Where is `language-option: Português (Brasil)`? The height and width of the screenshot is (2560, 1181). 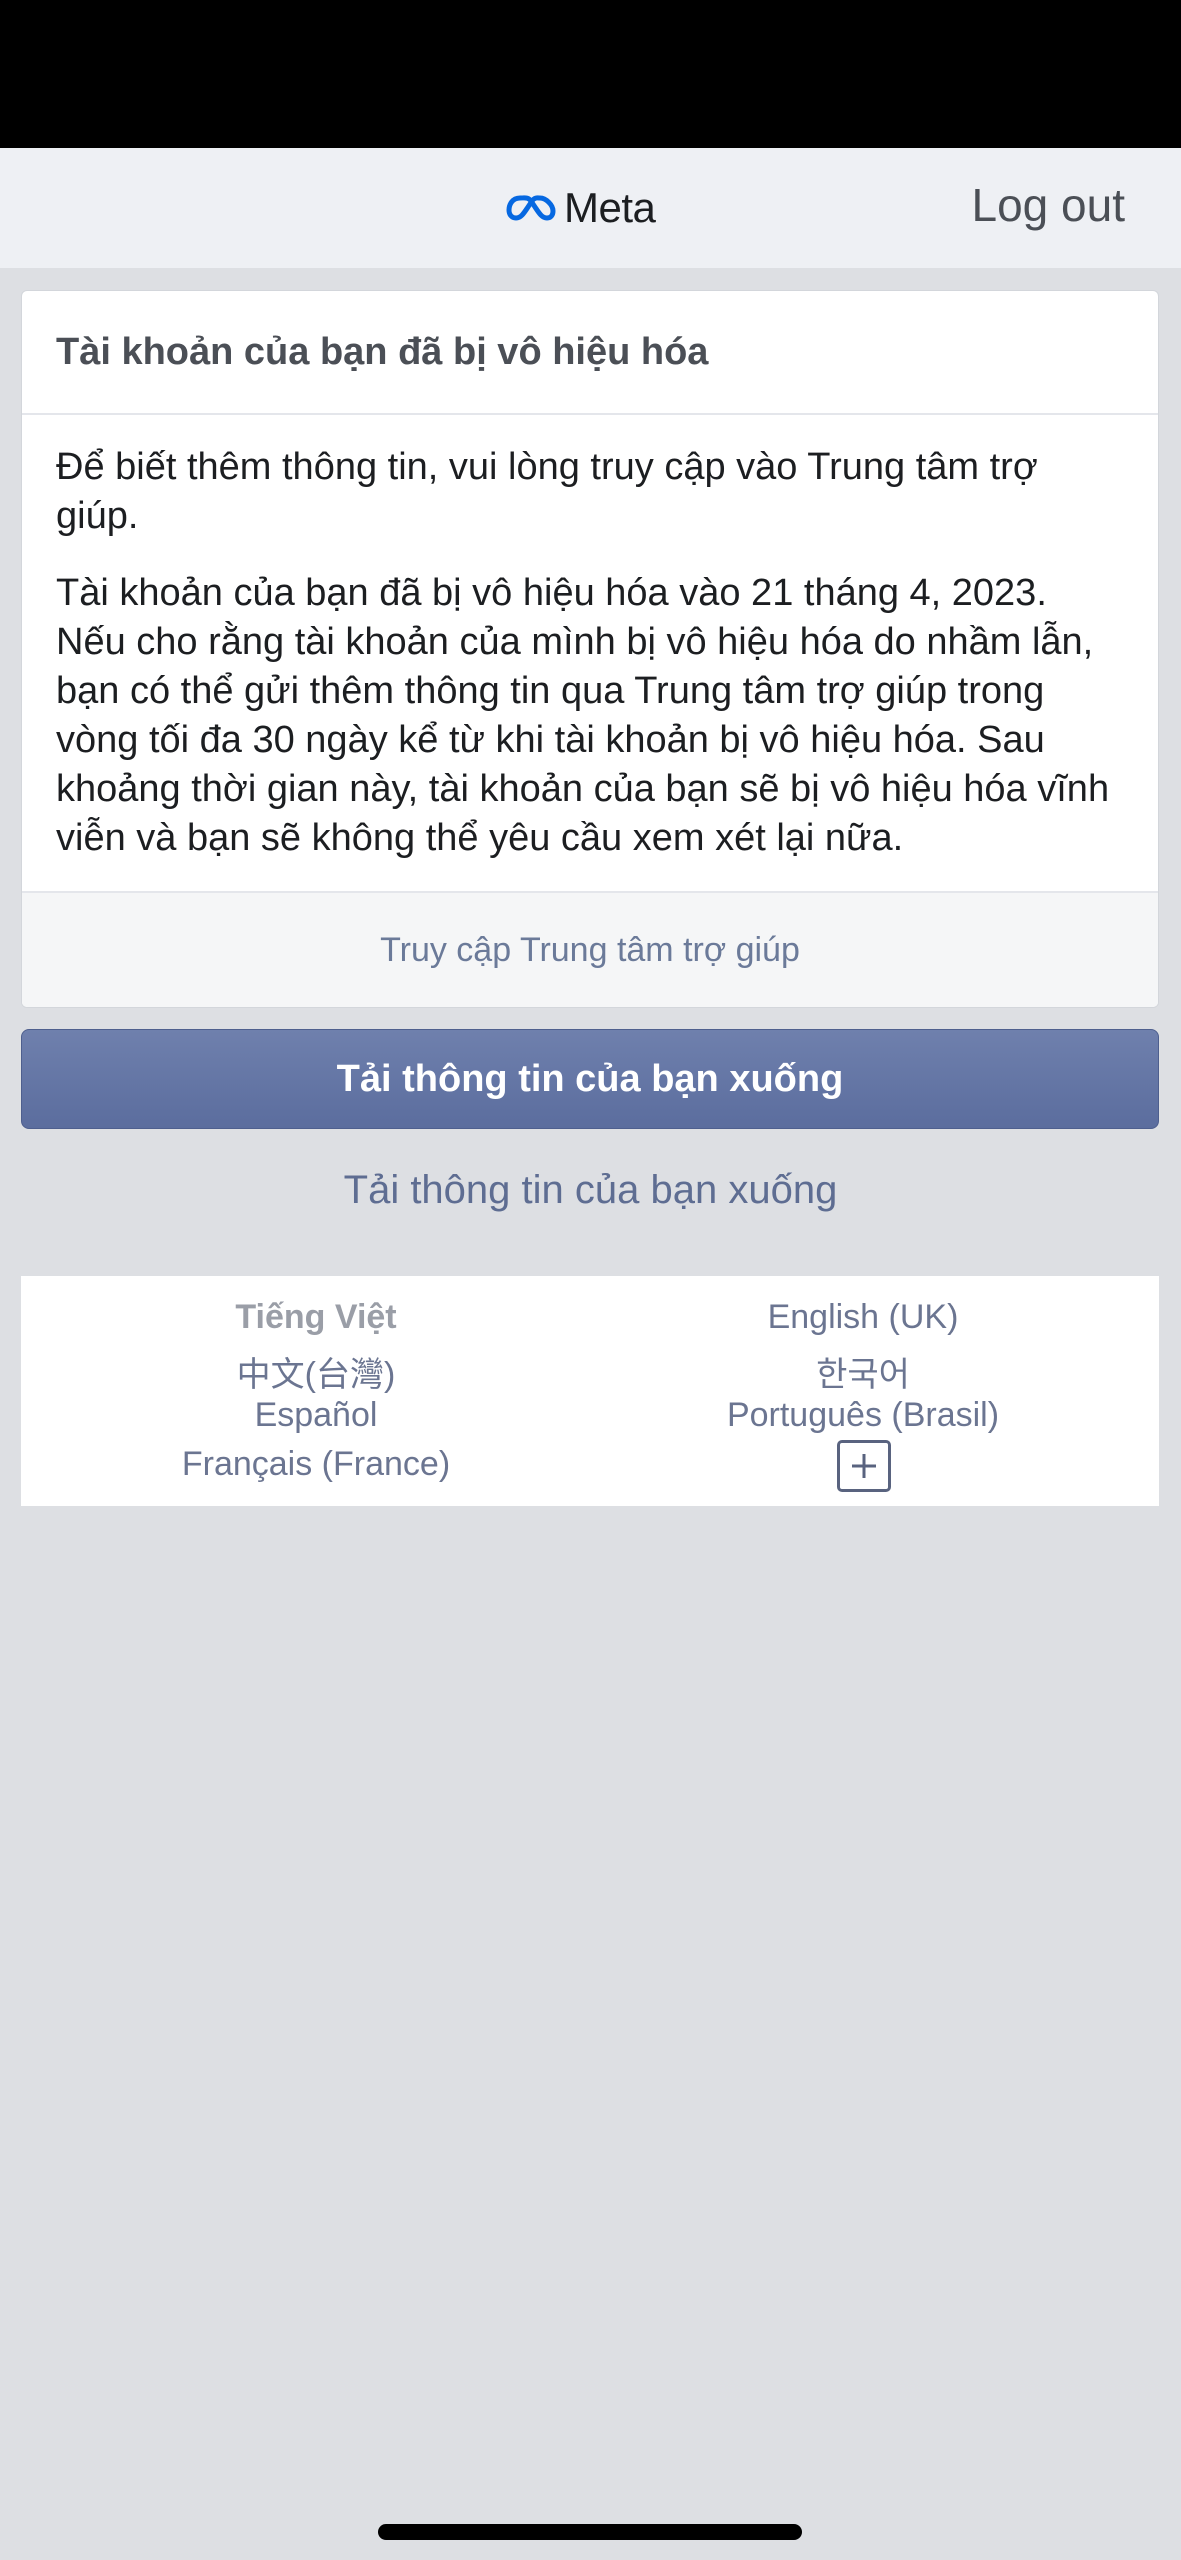
language-option: Português (Brasil) is located at coordinates (863, 1415).